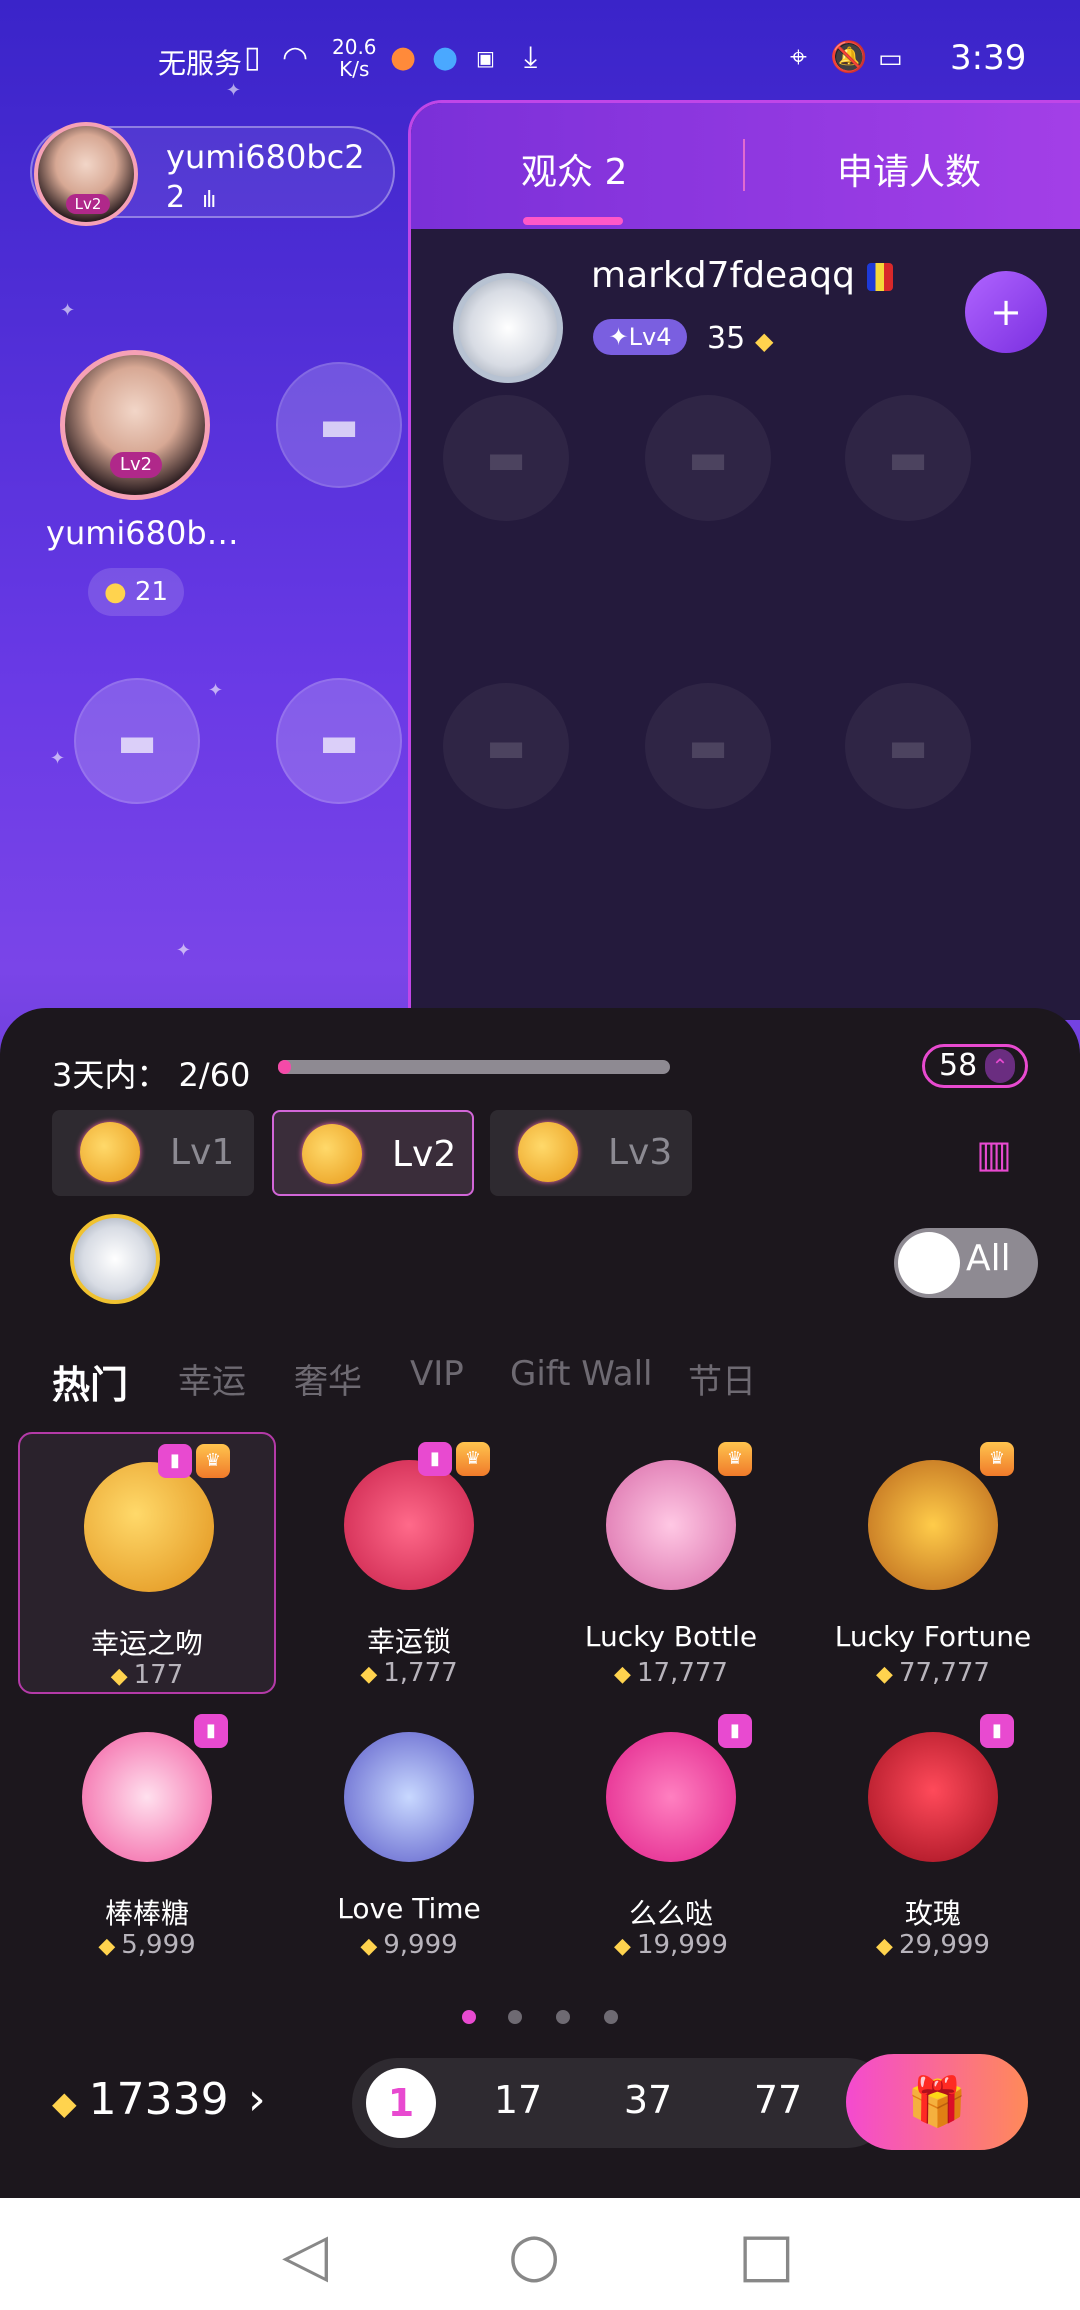 This screenshot has height=2310, width=1080. I want to click on level-tab-lv3: Lv3, so click(591, 1153).